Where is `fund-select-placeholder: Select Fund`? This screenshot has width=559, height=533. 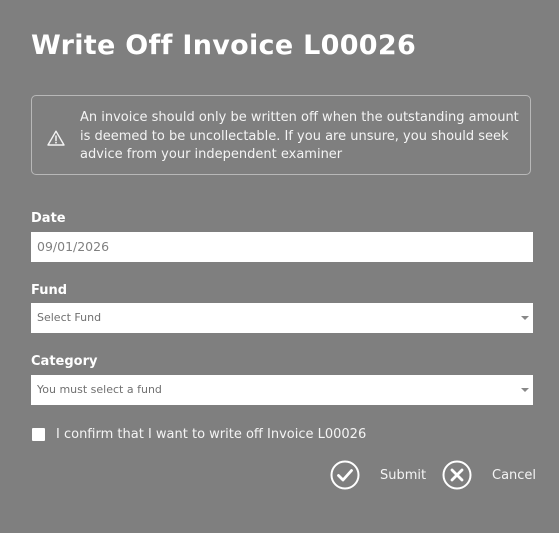
fund-select-placeholder: Select Fund is located at coordinates (69, 317).